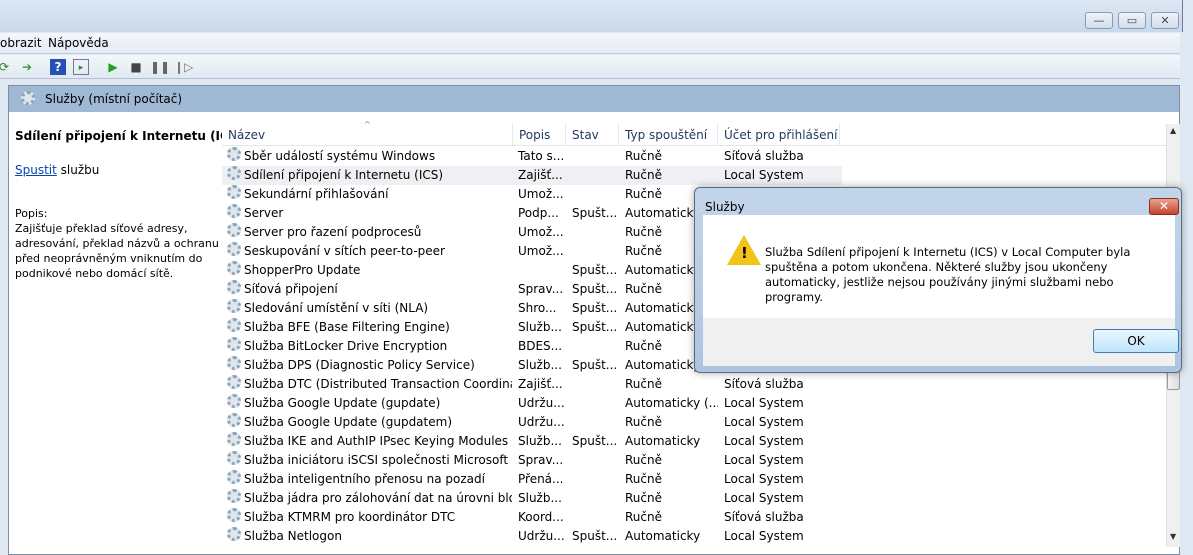 The height and width of the screenshot is (555, 1193). I want to click on pause-service-icon: ❚❚, so click(160, 67).